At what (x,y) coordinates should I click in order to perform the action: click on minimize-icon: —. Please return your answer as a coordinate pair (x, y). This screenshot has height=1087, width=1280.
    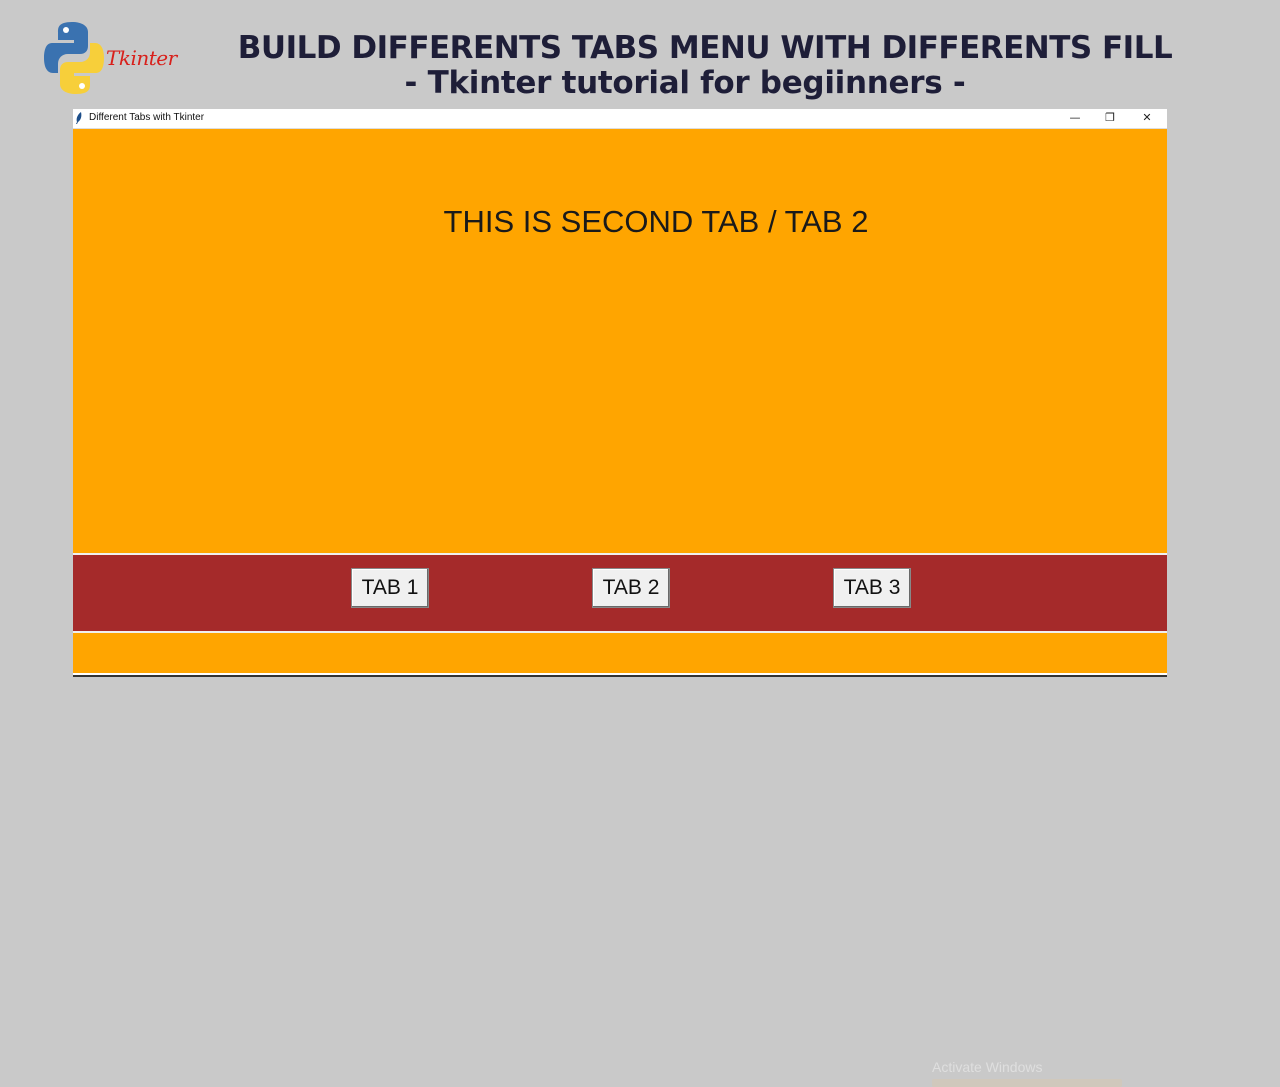
    Looking at the image, I should click on (1075, 118).